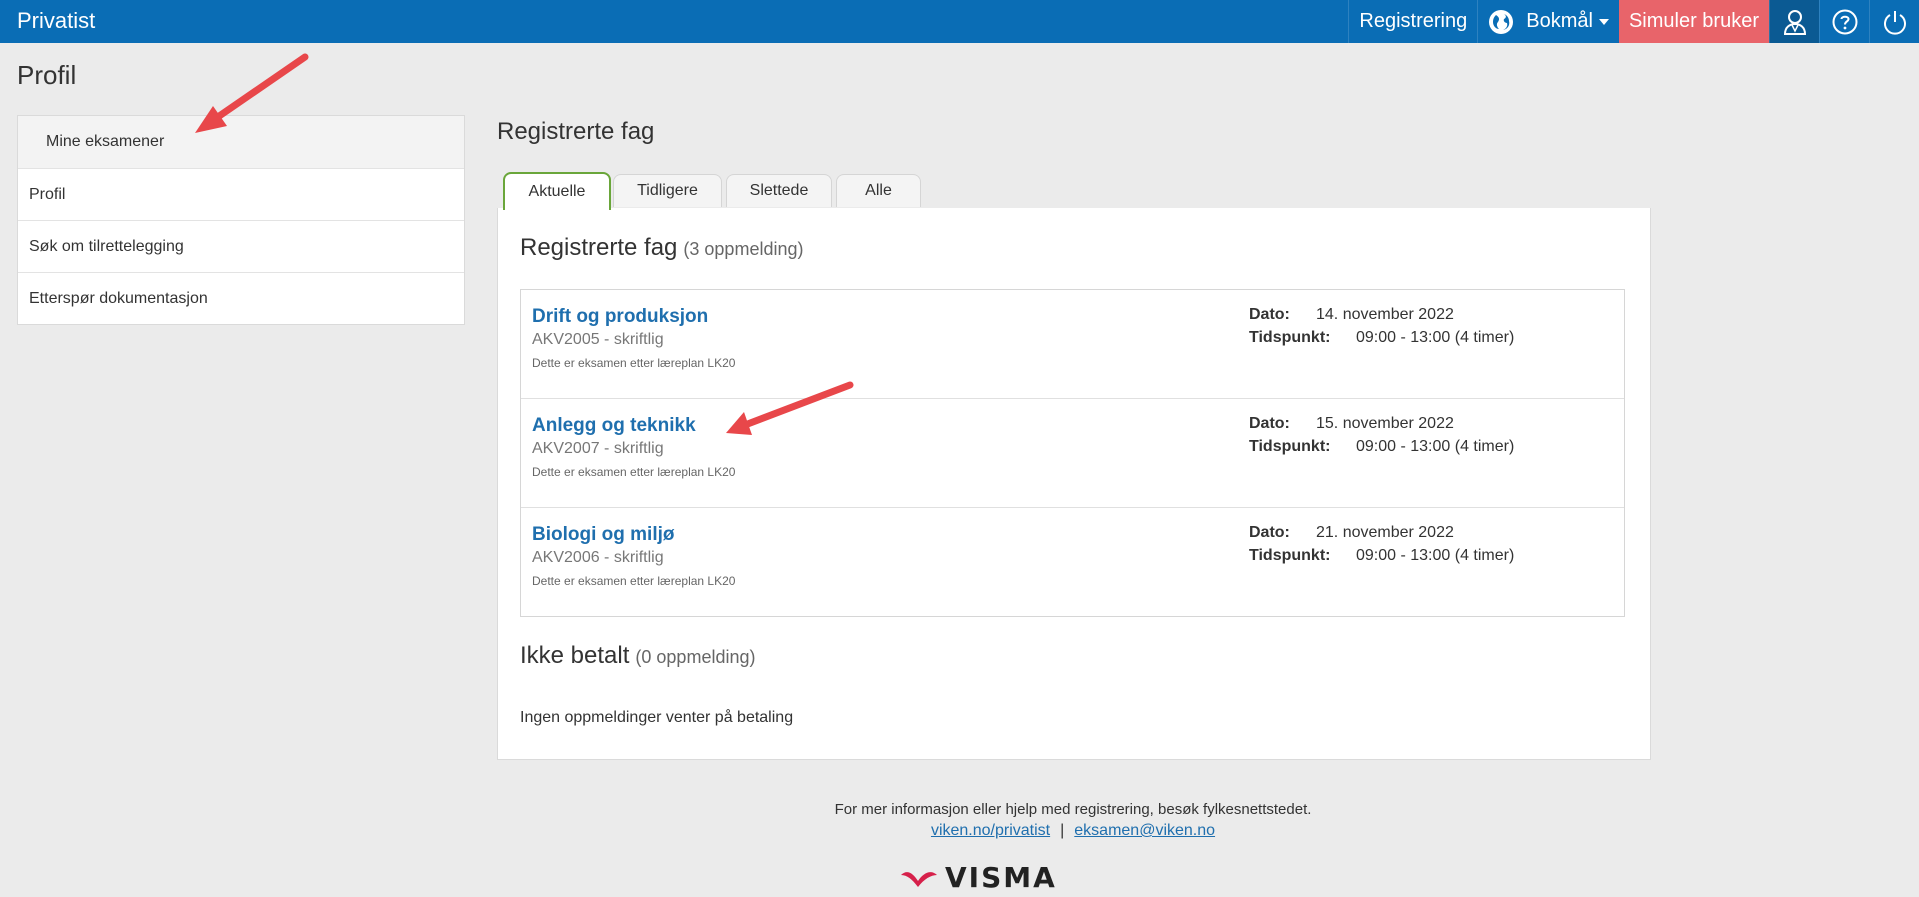  What do you see at coordinates (779, 190) in the screenshot?
I see `tab-slettede: Slettede` at bounding box center [779, 190].